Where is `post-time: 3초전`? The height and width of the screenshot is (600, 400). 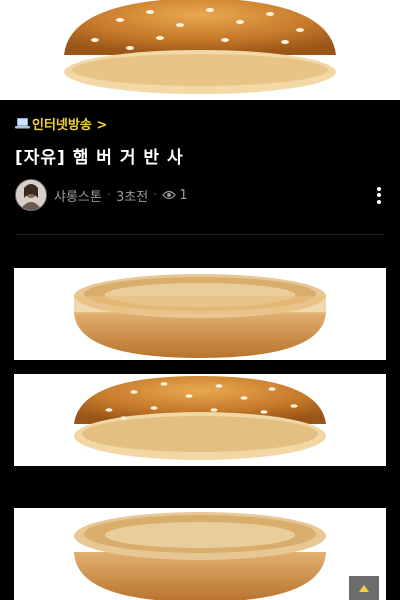
post-time: 3초전 is located at coordinates (132, 197).